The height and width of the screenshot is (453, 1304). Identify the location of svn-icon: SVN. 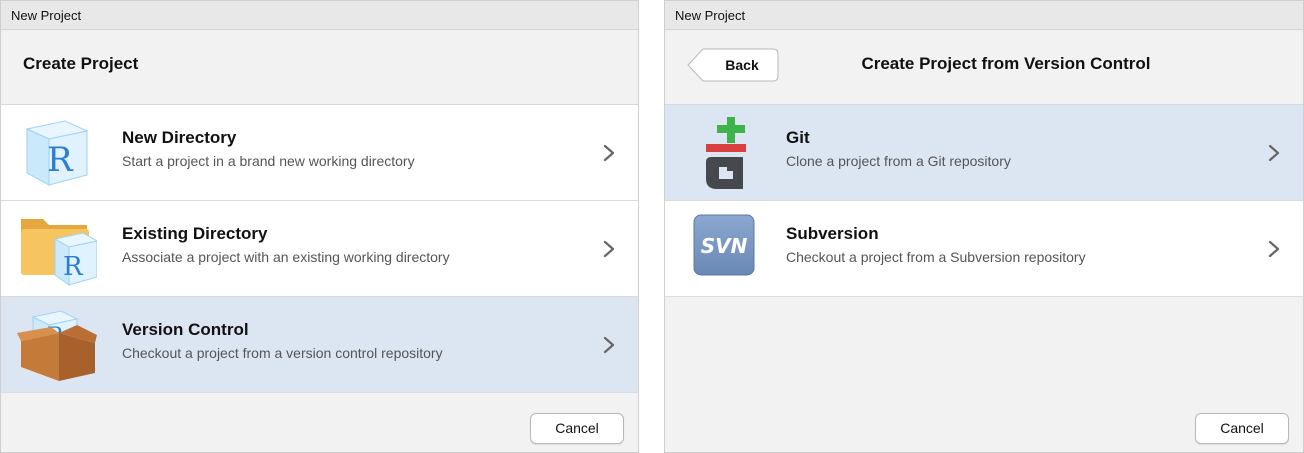
(729, 250).